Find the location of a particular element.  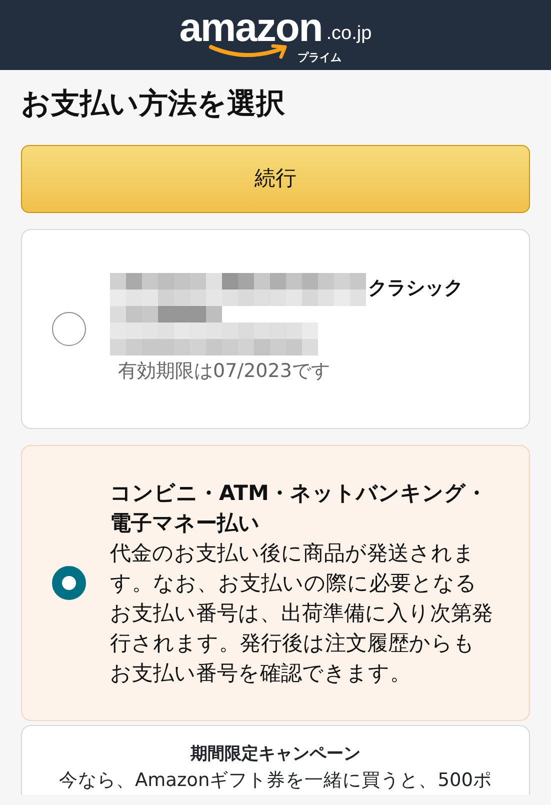

logo-tagline: プライム is located at coordinates (319, 57).